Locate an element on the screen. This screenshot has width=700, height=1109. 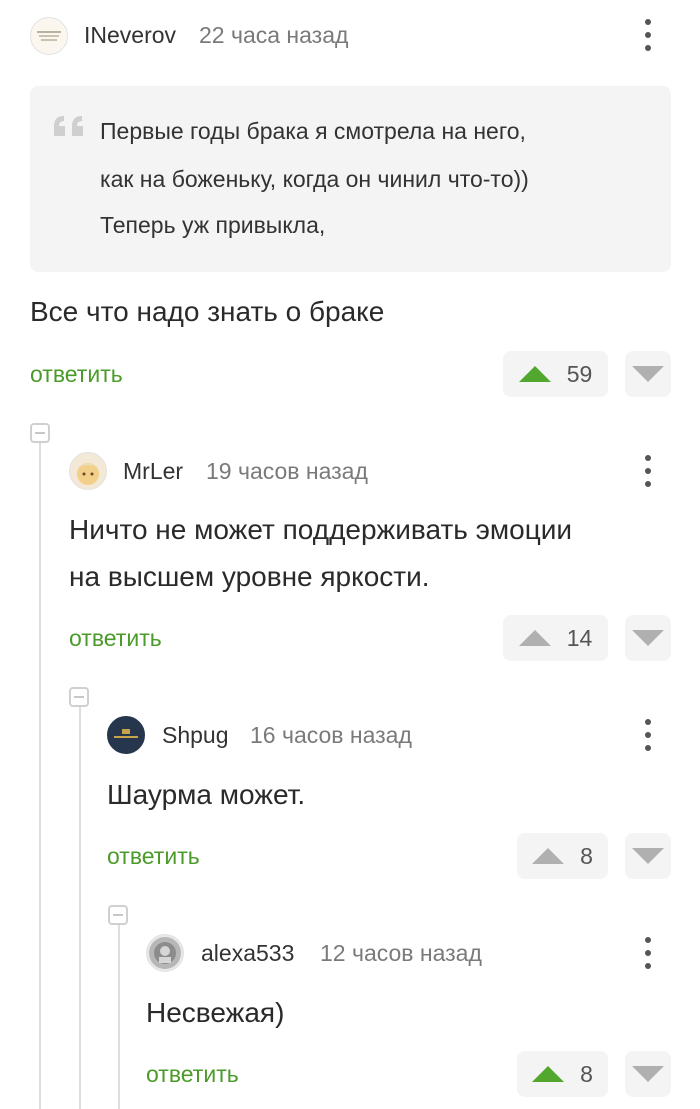
comment-text: на высшем уровне яркости. is located at coordinates (249, 576).